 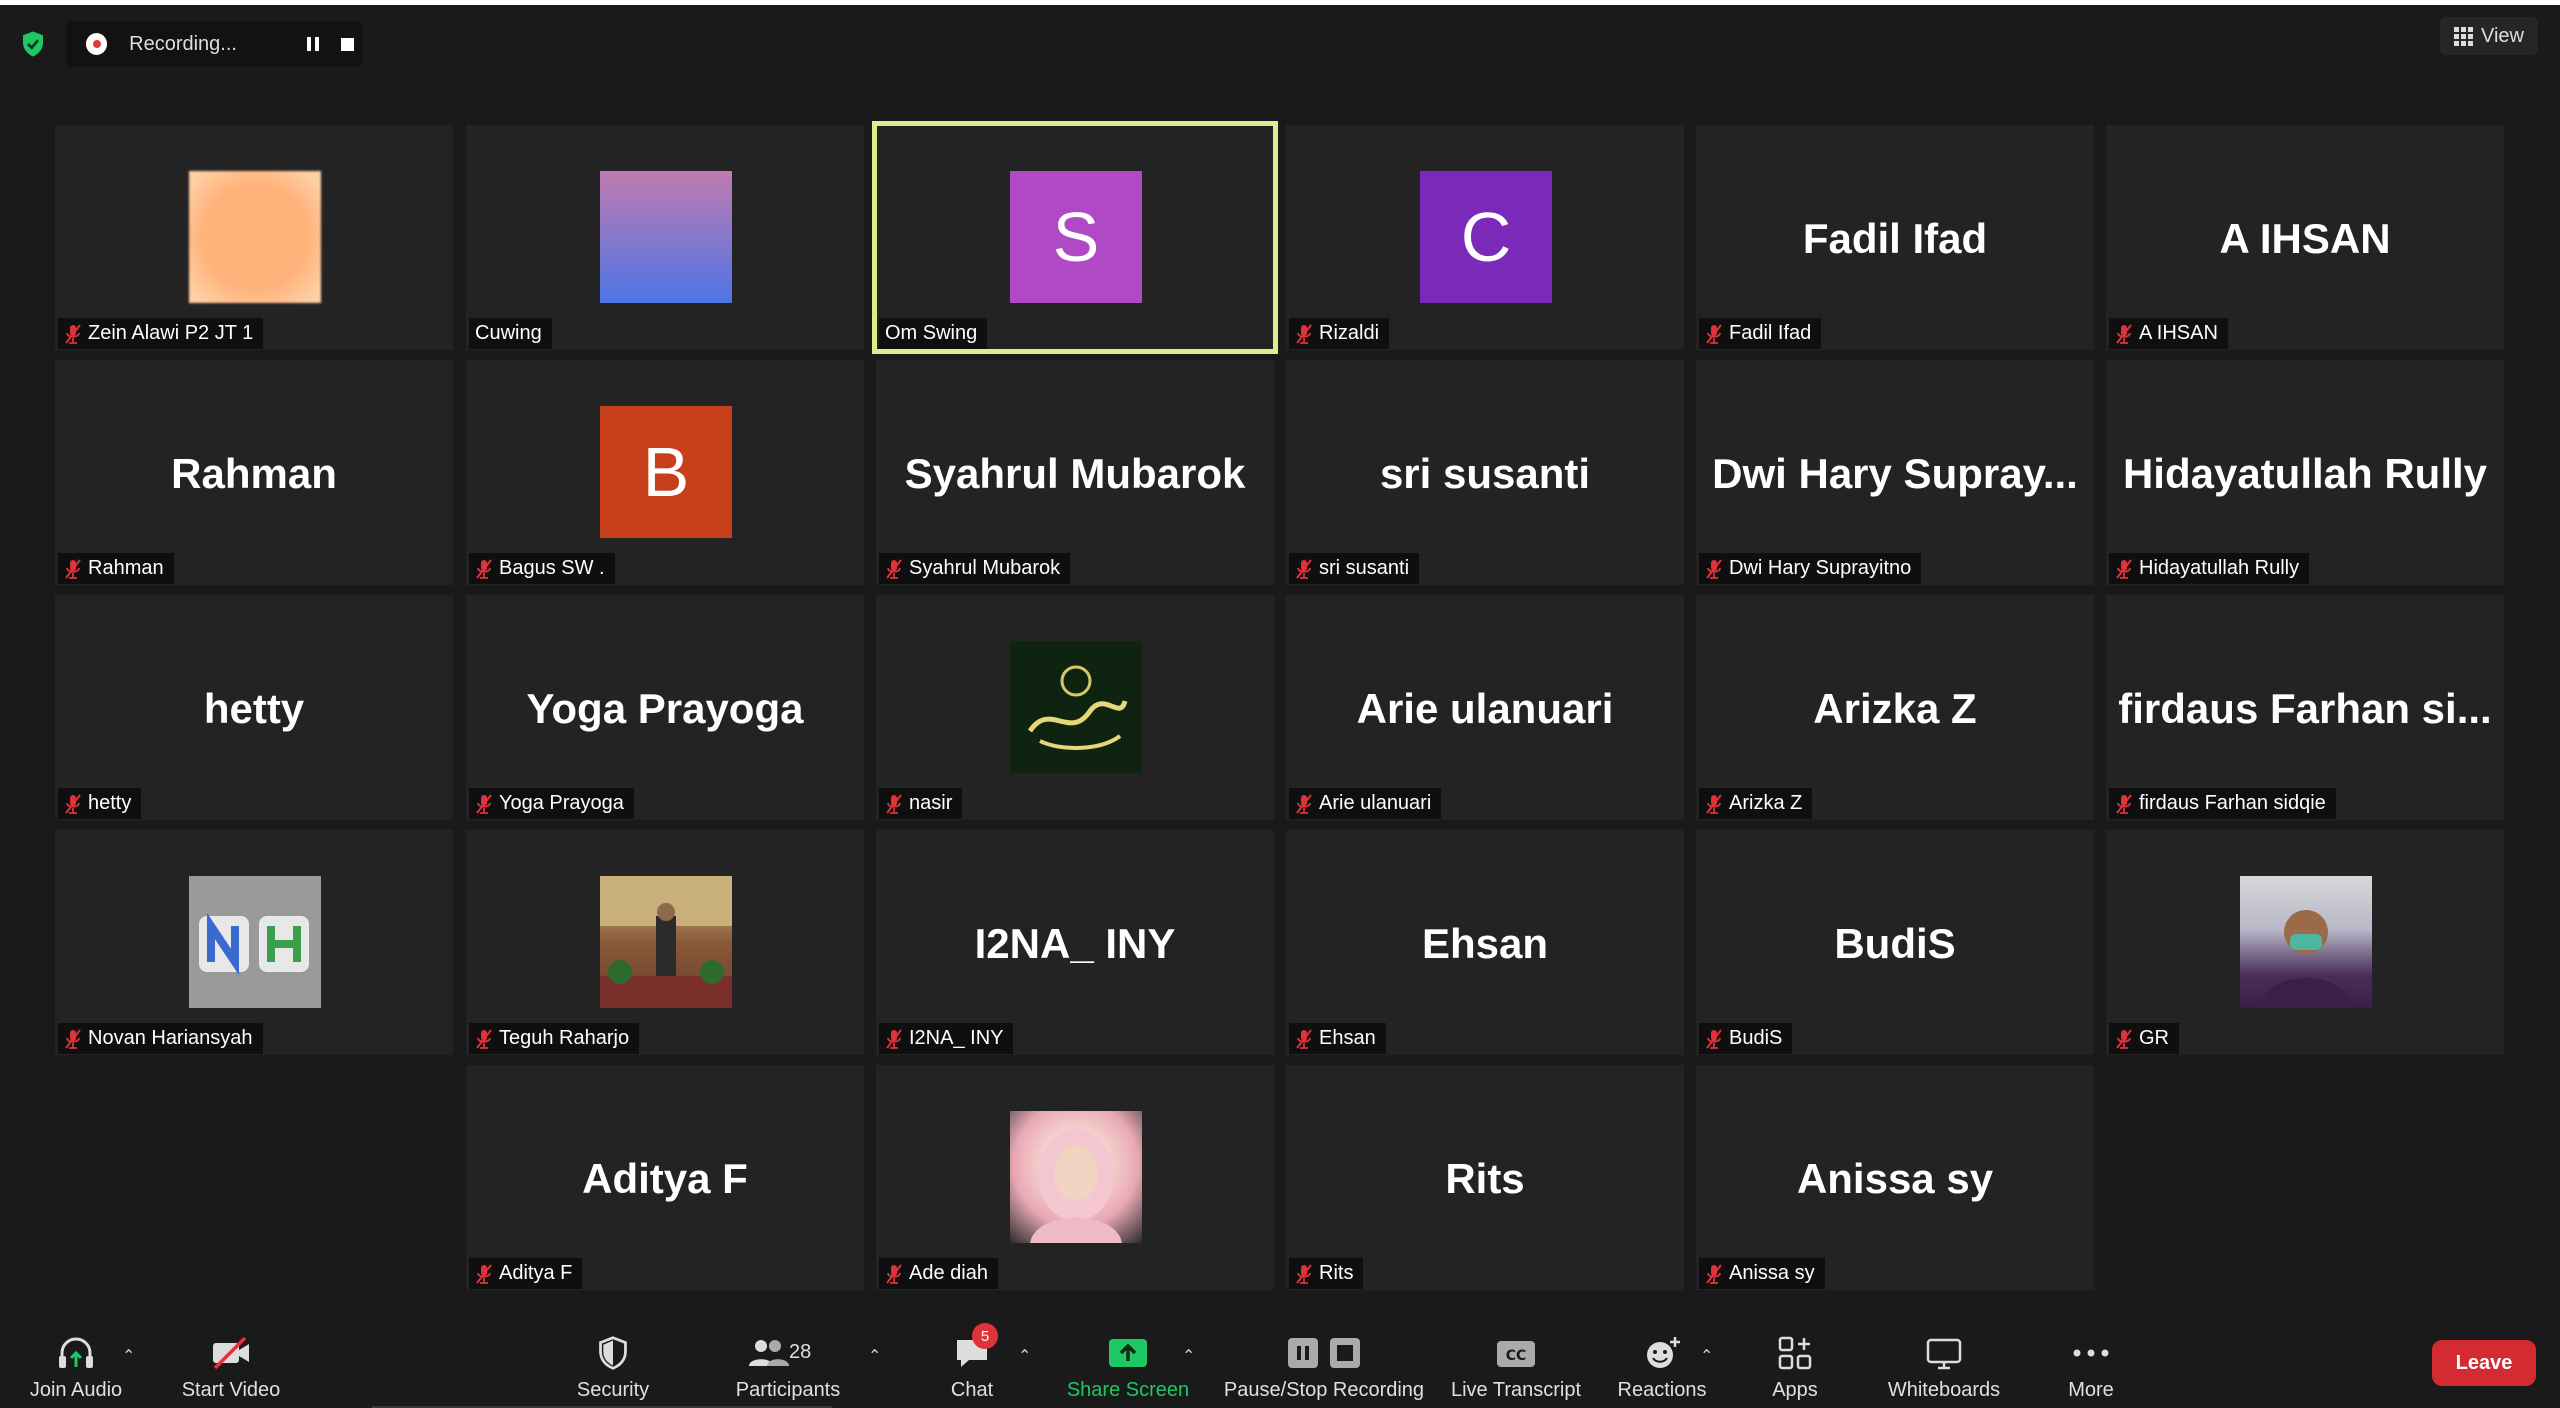 What do you see at coordinates (1128, 1353) in the screenshot?
I see `share-screen-icon` at bounding box center [1128, 1353].